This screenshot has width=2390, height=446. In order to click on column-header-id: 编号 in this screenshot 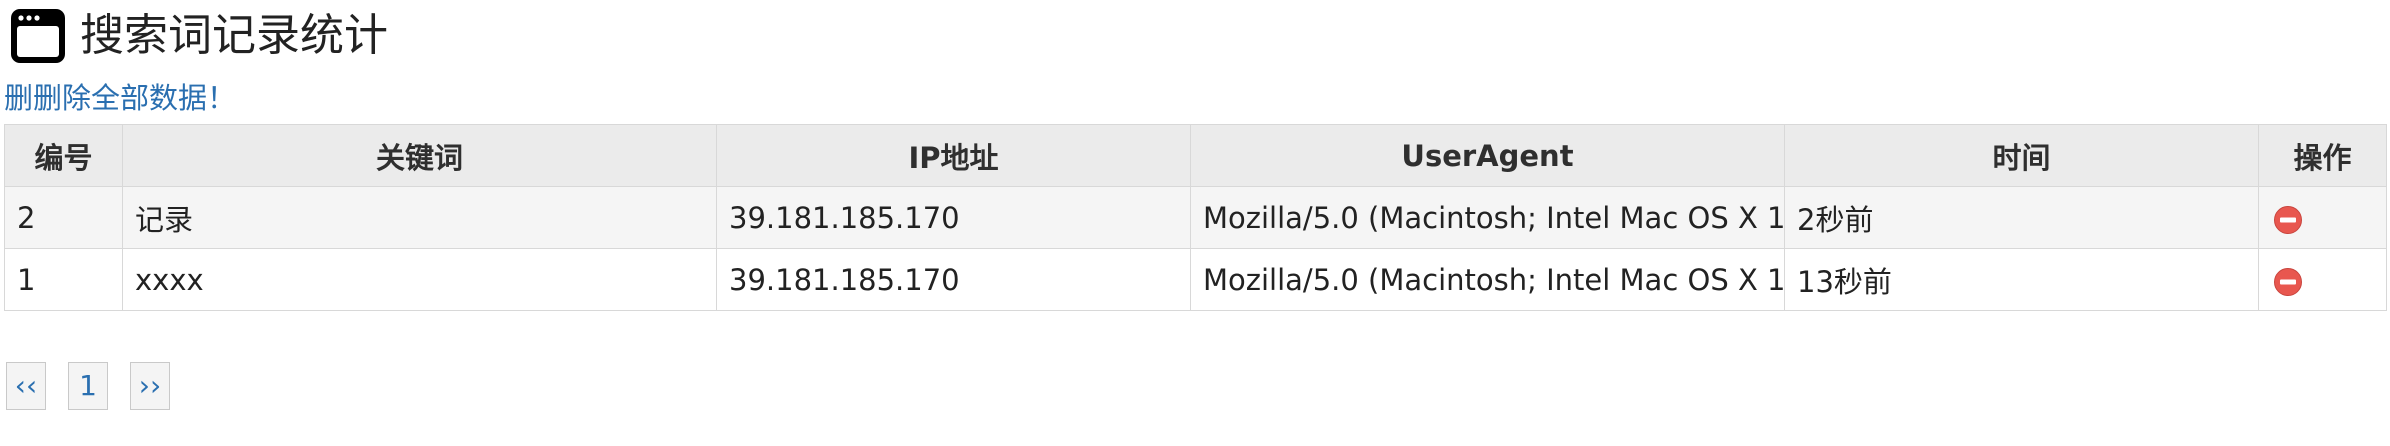, I will do `click(63, 155)`.